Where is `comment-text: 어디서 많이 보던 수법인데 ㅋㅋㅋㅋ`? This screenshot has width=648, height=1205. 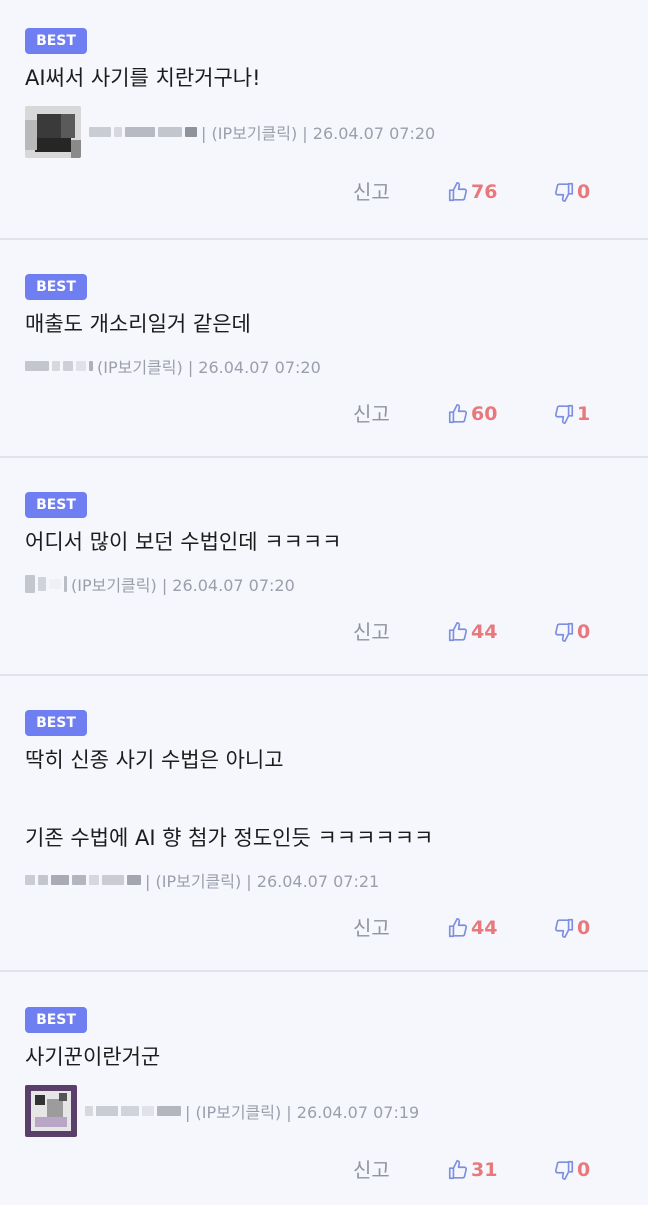 comment-text: 어디서 많이 보던 수법인데 ㅋㅋㅋㅋ is located at coordinates (183, 542).